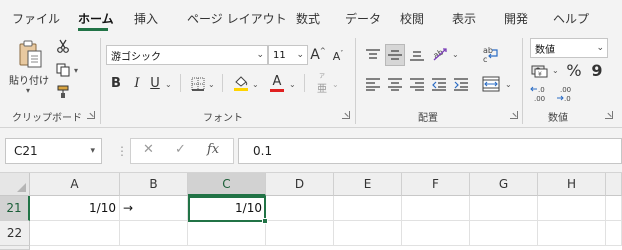  What do you see at coordinates (47, 118) in the screenshot?
I see `clipboard-group-label: クリップボード` at bounding box center [47, 118].